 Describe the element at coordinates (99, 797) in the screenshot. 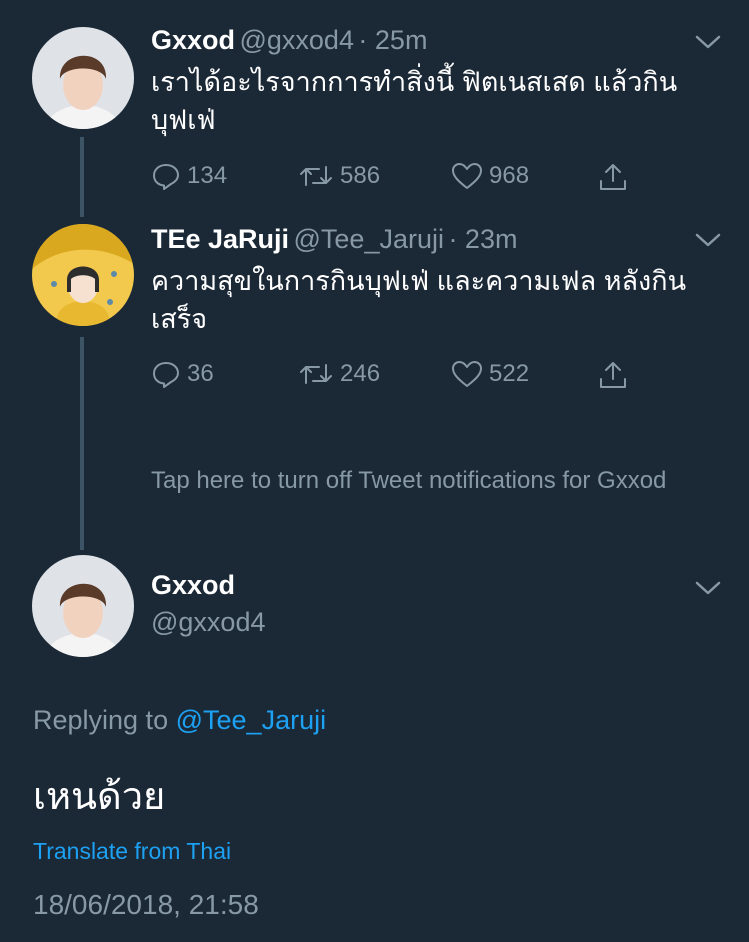

I see `tweet-text: เหนด้วย` at that location.